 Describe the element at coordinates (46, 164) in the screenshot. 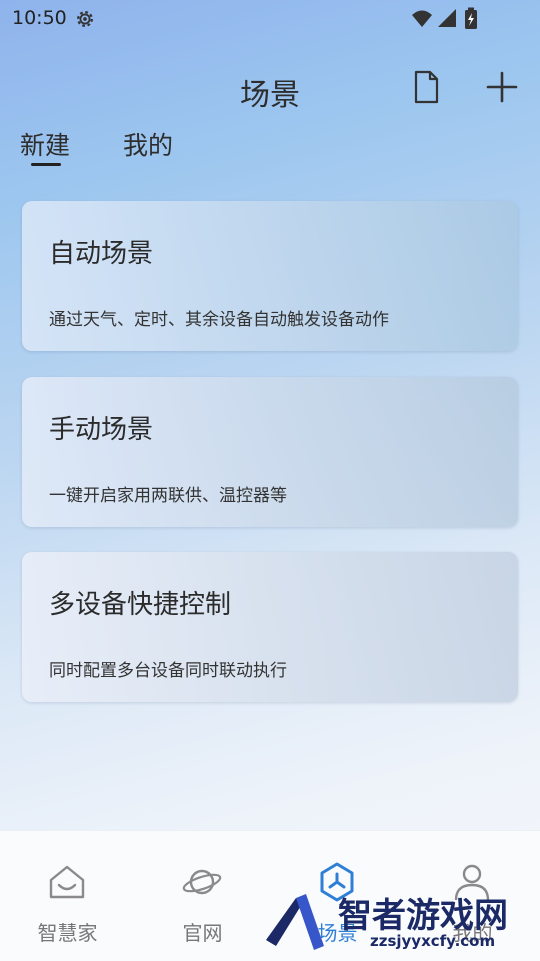

I see `active-tab-indicator` at that location.